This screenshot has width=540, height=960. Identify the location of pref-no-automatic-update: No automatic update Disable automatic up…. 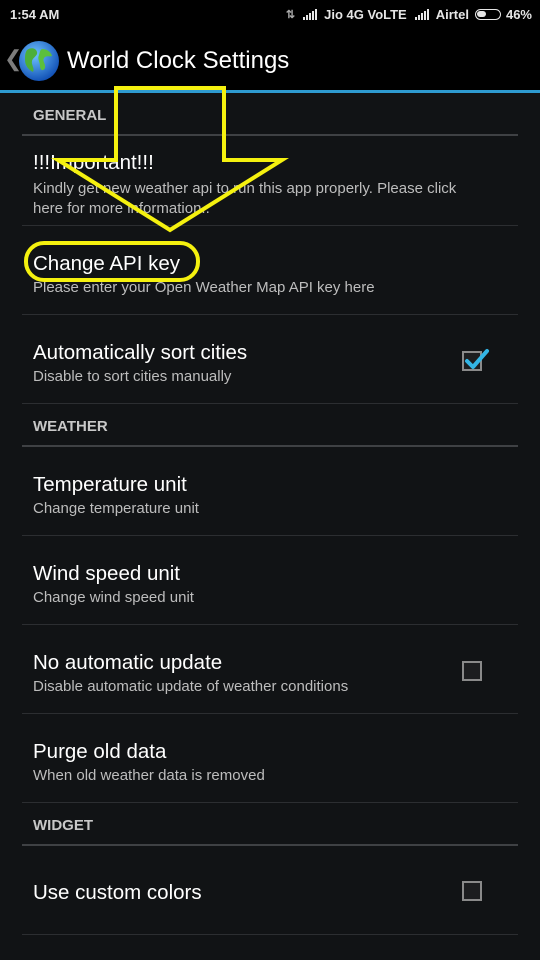
(270, 669).